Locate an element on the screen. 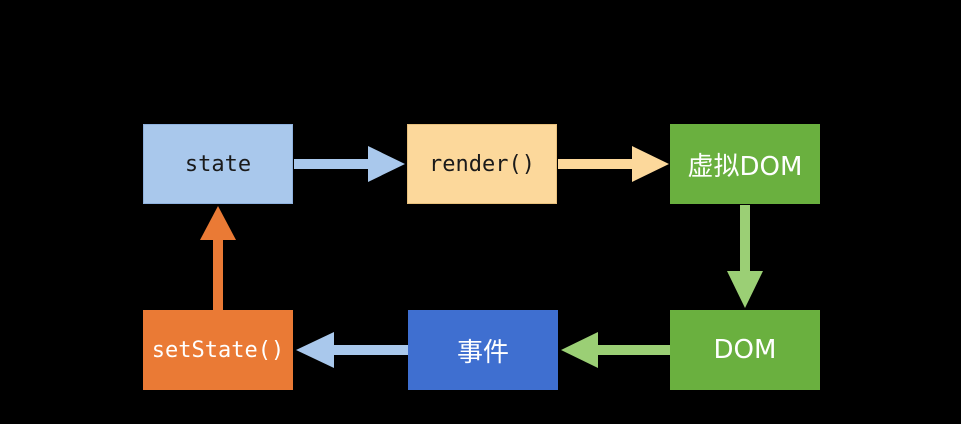 This screenshot has height=424, width=961. setstate-node: setState() is located at coordinates (218, 350).